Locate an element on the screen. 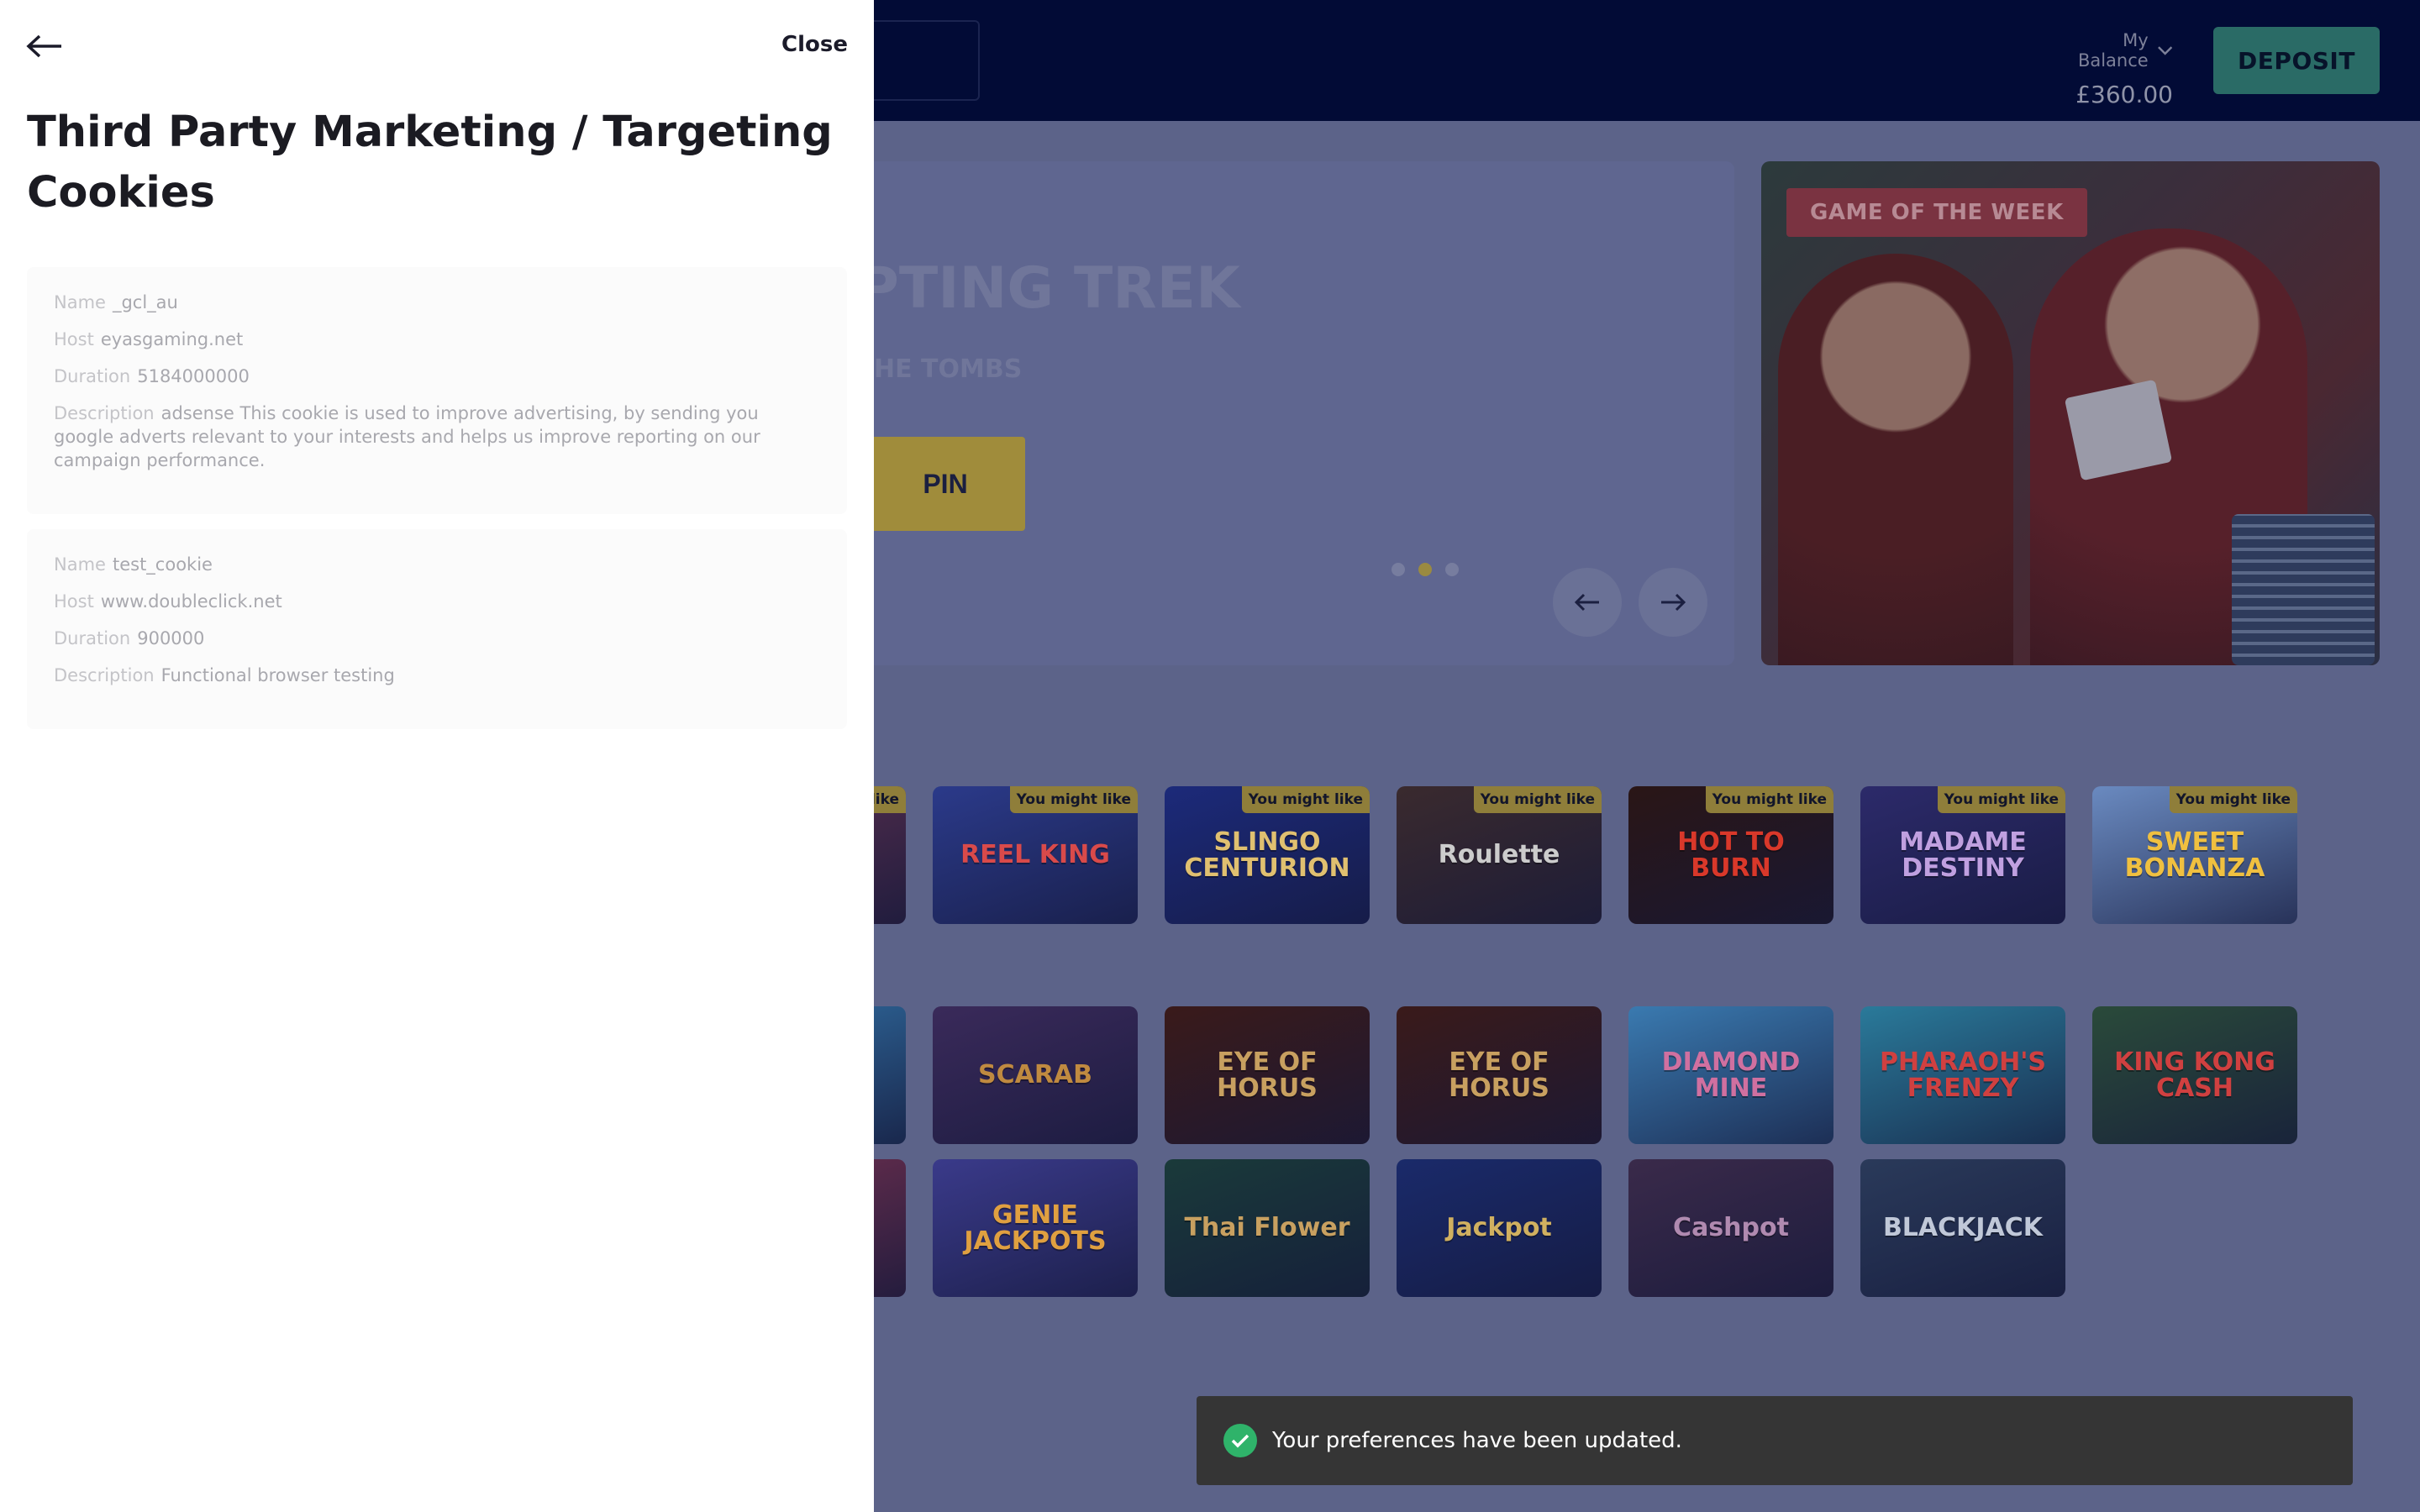  game-tile: SLINGO CENTURION You might like is located at coordinates (1267, 855).